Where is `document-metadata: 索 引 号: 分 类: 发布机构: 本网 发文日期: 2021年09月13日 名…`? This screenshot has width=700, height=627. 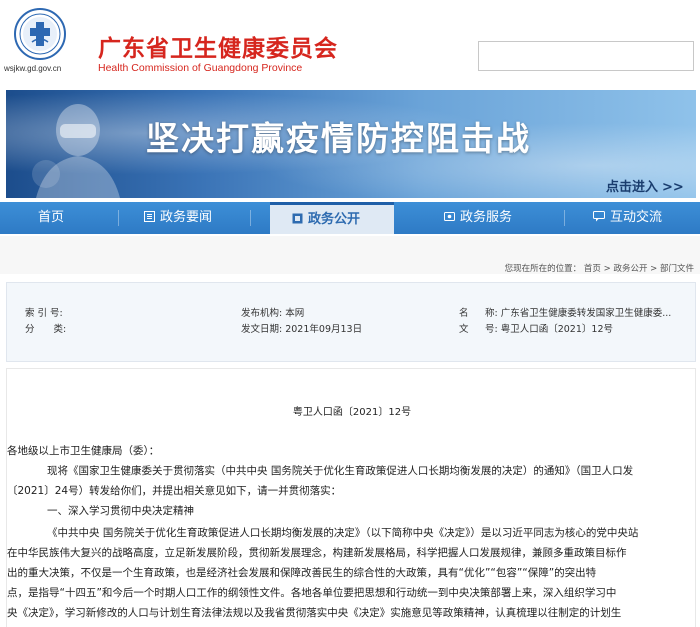
document-metadata: 索 引 号: 分 类: 发布机构: 本网 发文日期: 2021年09月13日 名… is located at coordinates (351, 322).